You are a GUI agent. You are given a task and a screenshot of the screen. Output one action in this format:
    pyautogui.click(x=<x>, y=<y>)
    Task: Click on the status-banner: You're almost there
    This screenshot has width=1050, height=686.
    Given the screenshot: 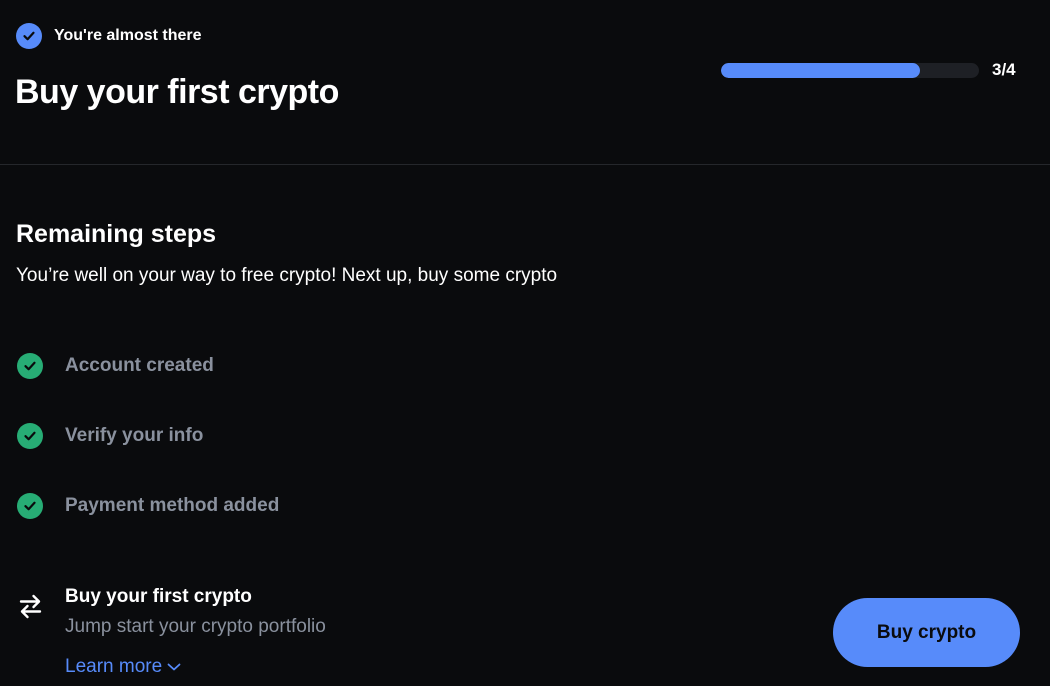 What is the action you would take?
    pyautogui.click(x=109, y=36)
    